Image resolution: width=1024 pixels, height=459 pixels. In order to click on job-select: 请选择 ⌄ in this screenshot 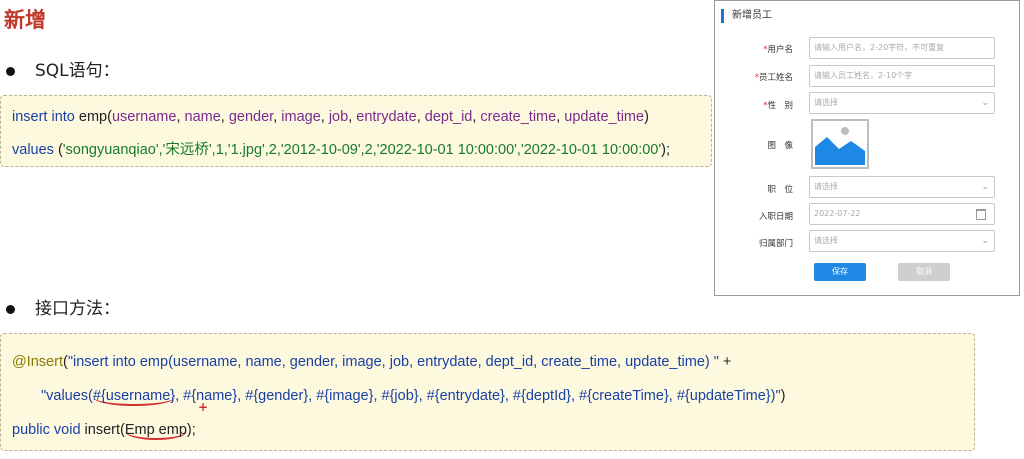, I will do `click(902, 187)`.